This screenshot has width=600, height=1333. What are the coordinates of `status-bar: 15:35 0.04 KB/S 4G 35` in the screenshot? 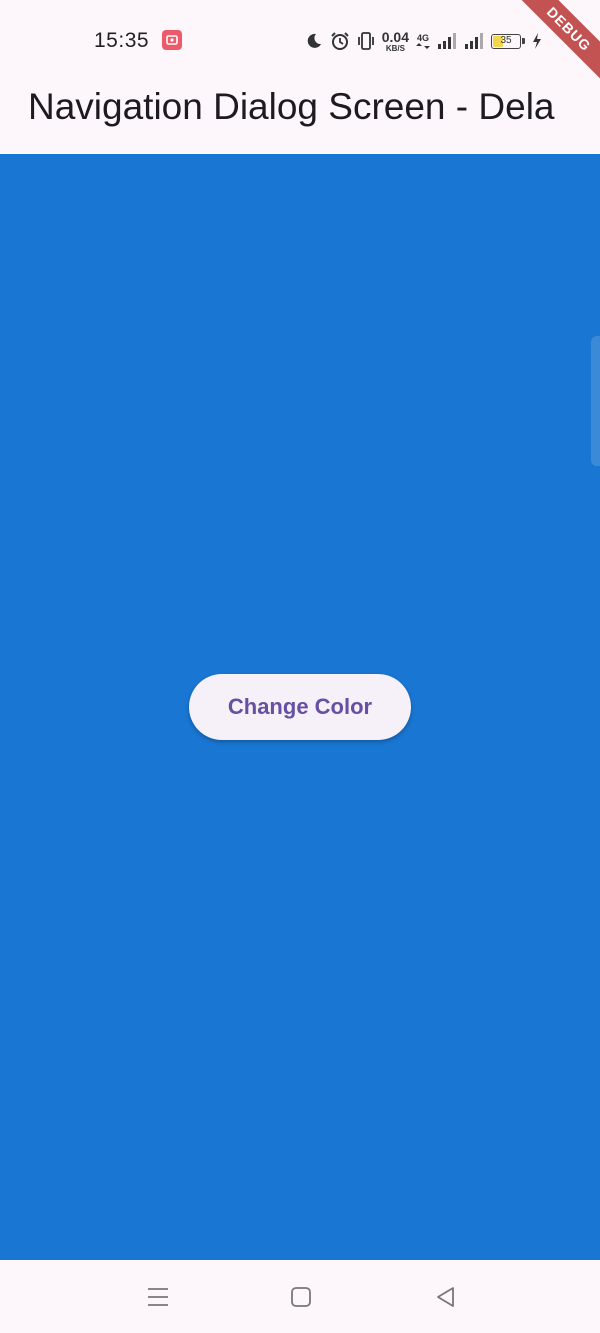 It's located at (300, 40).